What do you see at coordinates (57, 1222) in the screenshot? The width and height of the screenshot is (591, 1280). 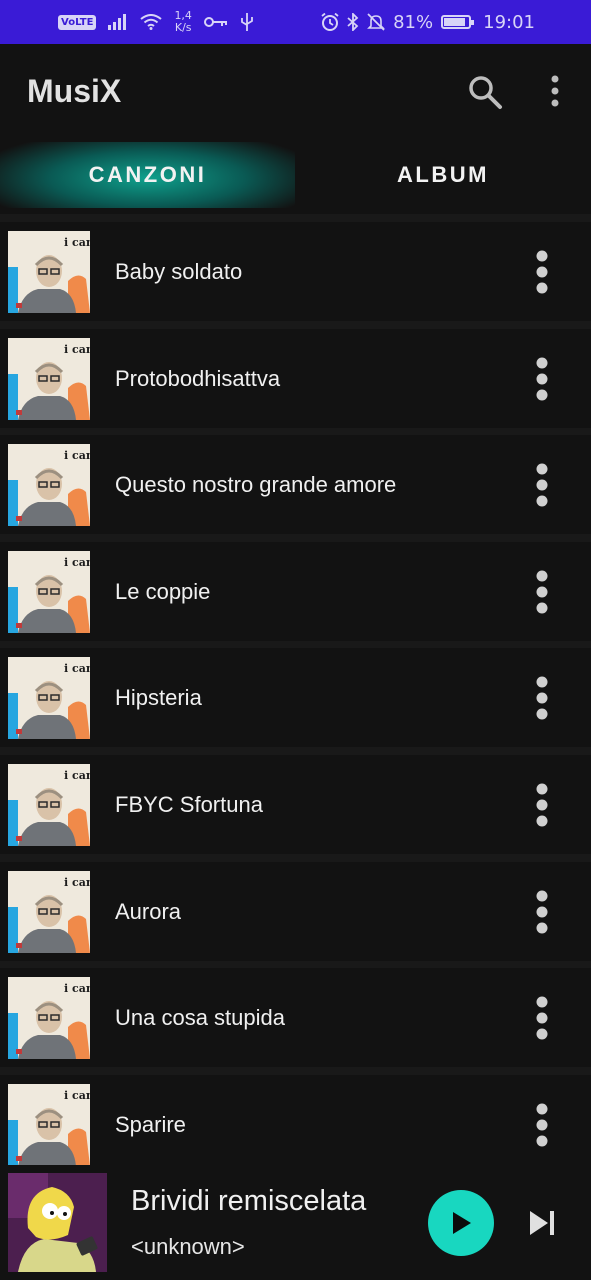 I see `now-playing-art` at bounding box center [57, 1222].